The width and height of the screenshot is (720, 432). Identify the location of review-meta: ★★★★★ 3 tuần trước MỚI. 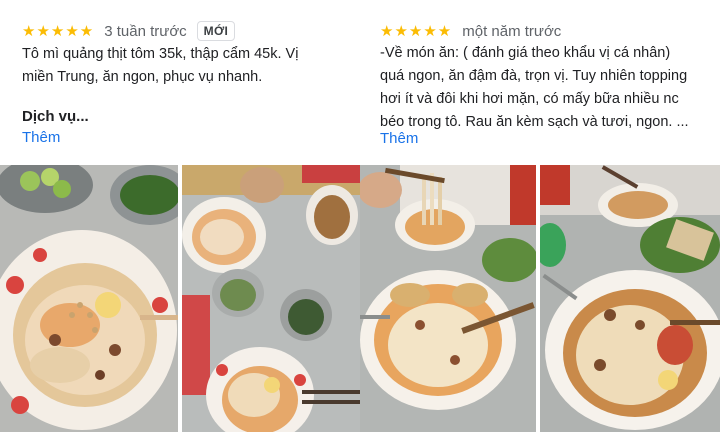
(129, 31).